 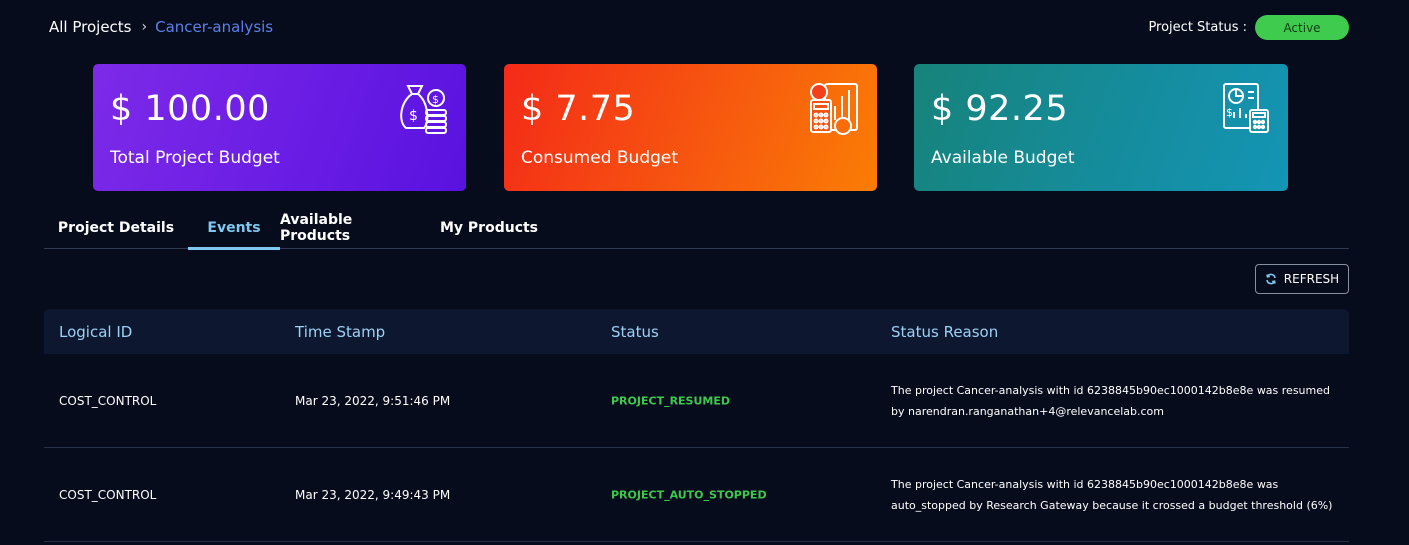 I want to click on total-budget-value: $ 100.00, so click(x=190, y=109).